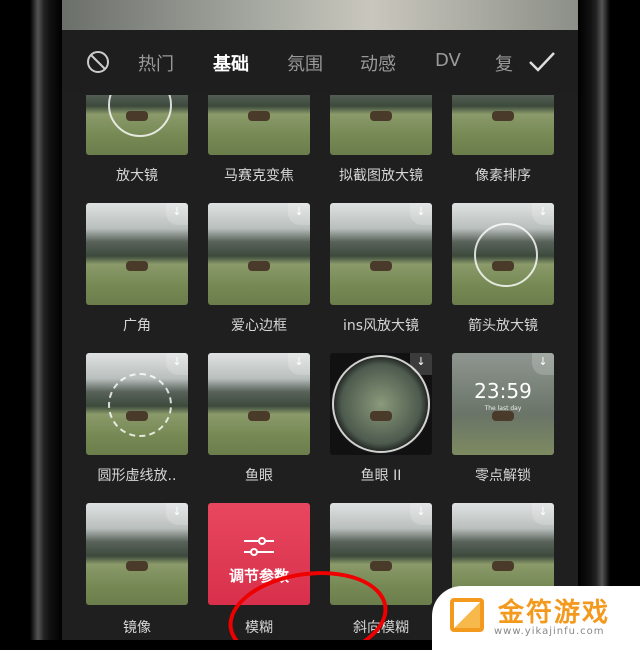 The width and height of the screenshot is (640, 650). I want to click on effect-item: ↓ 广角, so click(137, 268).